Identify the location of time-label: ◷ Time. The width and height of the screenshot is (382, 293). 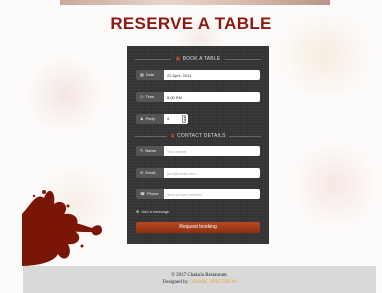
(150, 97).